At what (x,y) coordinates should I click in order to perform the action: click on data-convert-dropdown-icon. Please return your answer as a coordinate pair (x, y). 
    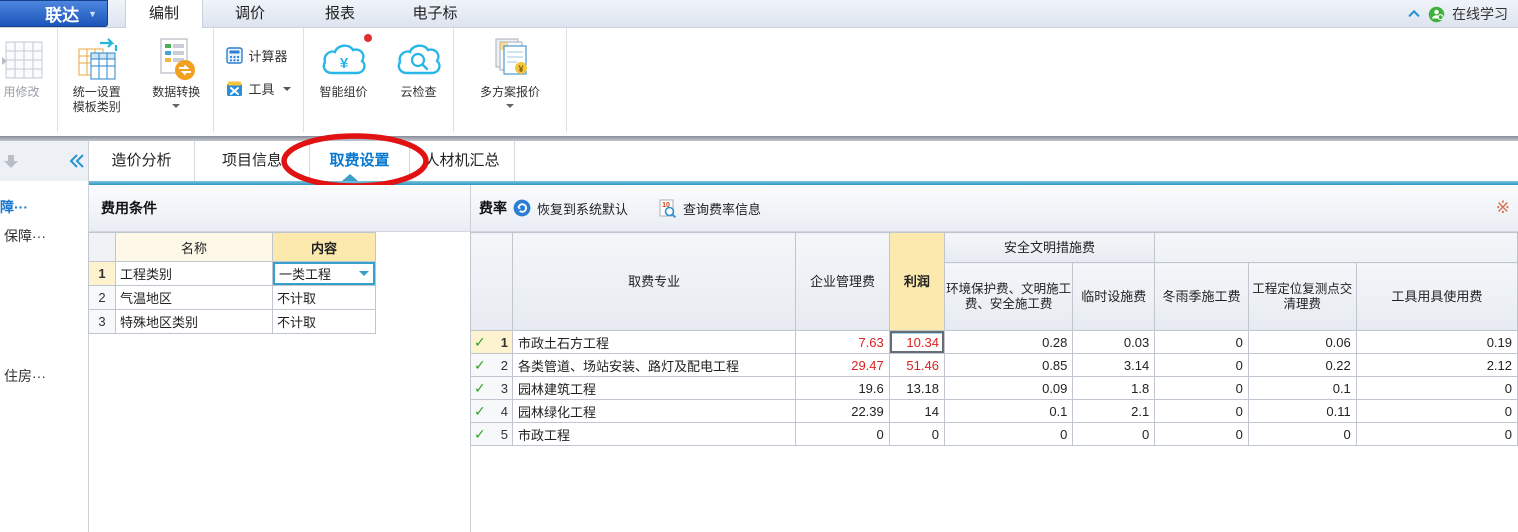
    Looking at the image, I should click on (176, 106).